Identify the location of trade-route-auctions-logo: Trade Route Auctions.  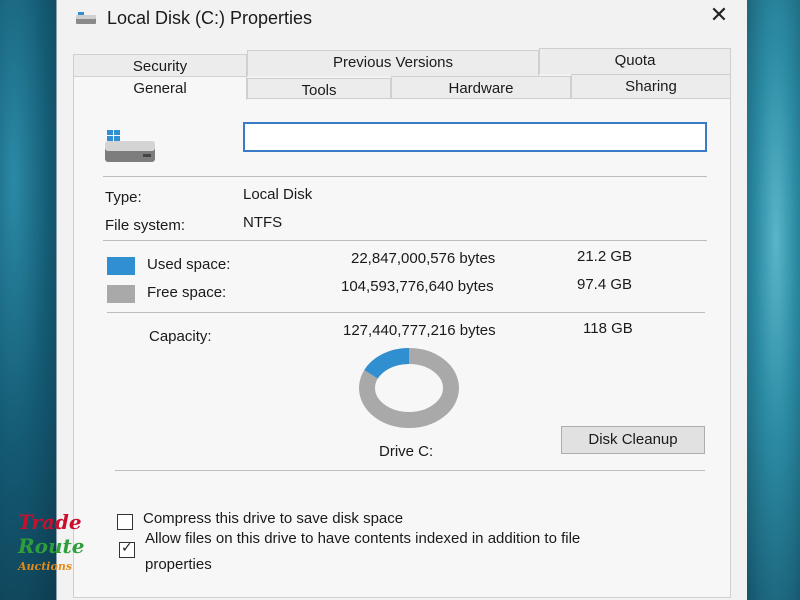
(58, 545).